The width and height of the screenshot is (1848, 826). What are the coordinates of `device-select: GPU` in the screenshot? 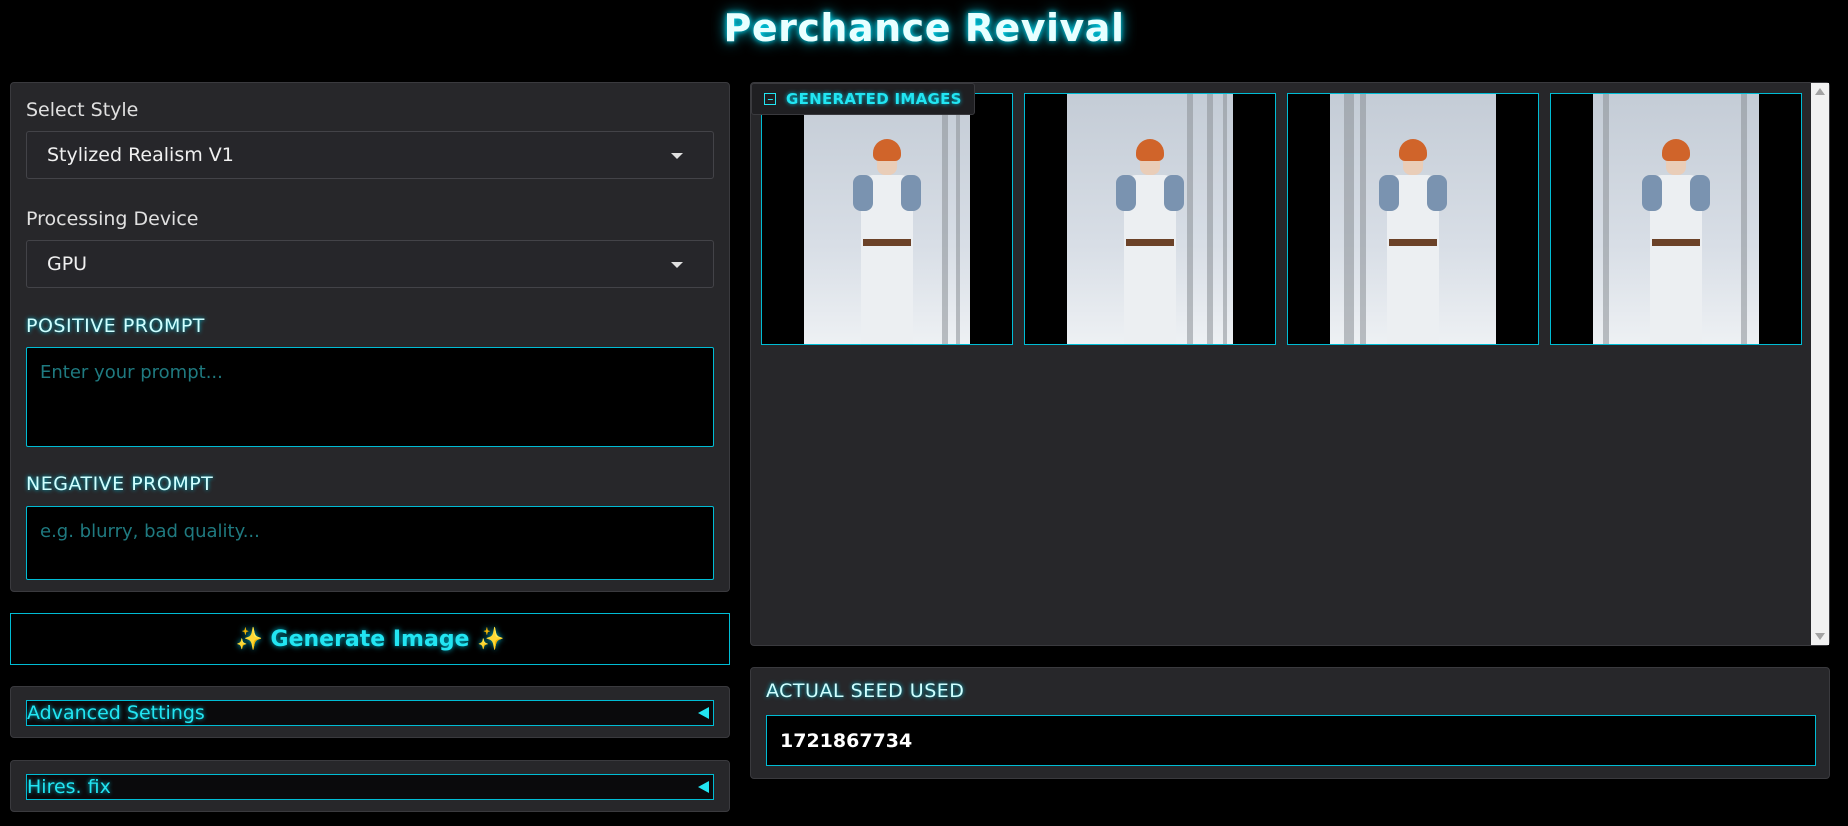 It's located at (370, 264).